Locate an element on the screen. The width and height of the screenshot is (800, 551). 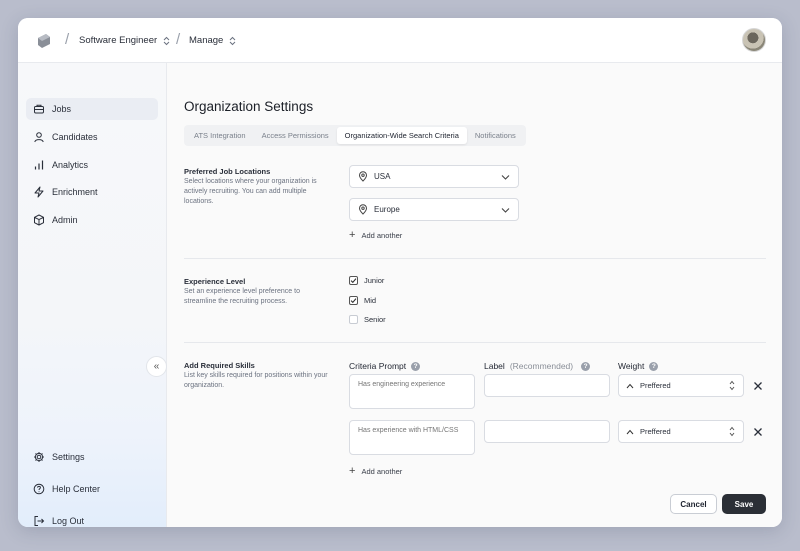
skills-title: Add Required Skills is located at coordinates (219, 365).